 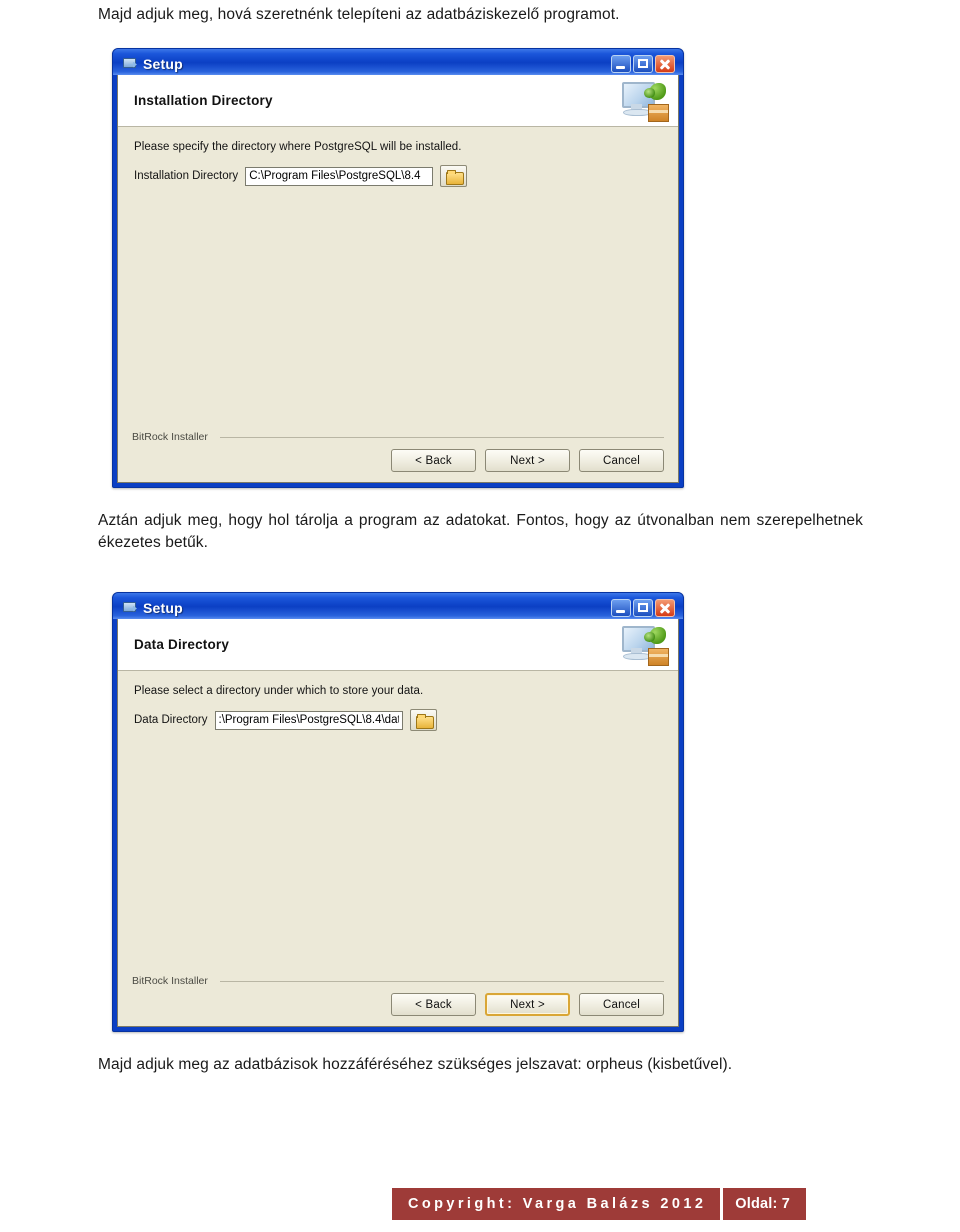 What do you see at coordinates (171, 720) in the screenshot?
I see `data-directory-label: Data Directory` at bounding box center [171, 720].